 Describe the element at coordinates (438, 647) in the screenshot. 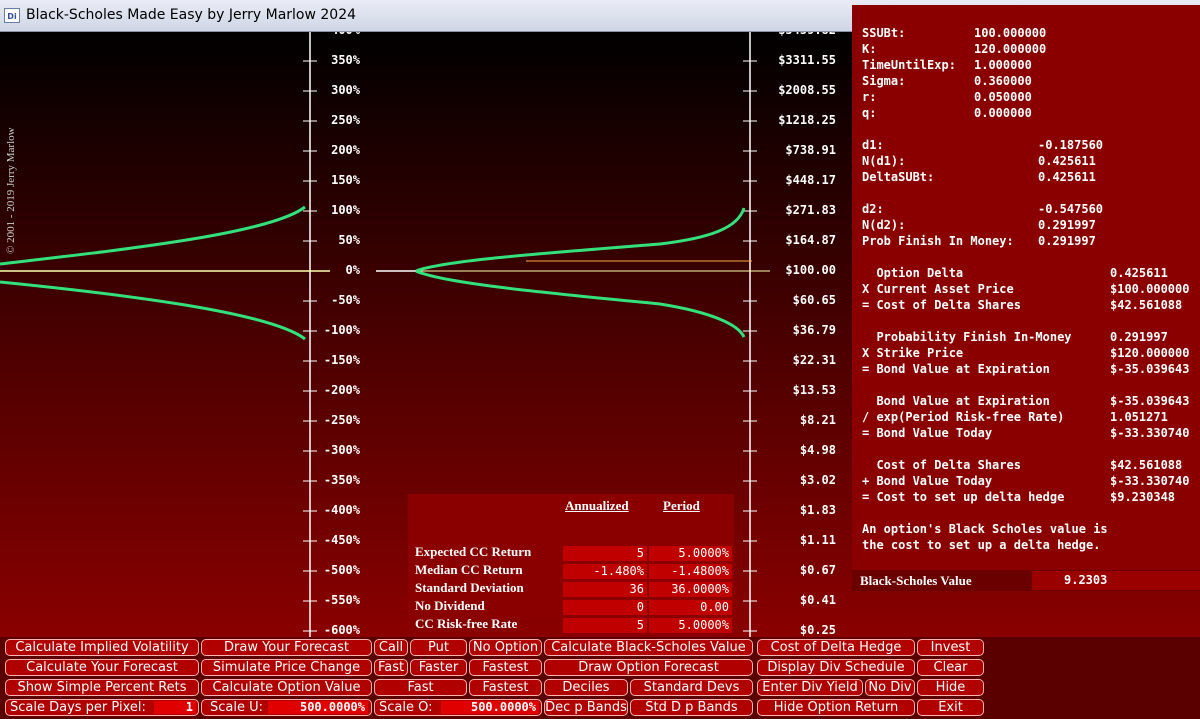

I see `put-button: Put` at that location.